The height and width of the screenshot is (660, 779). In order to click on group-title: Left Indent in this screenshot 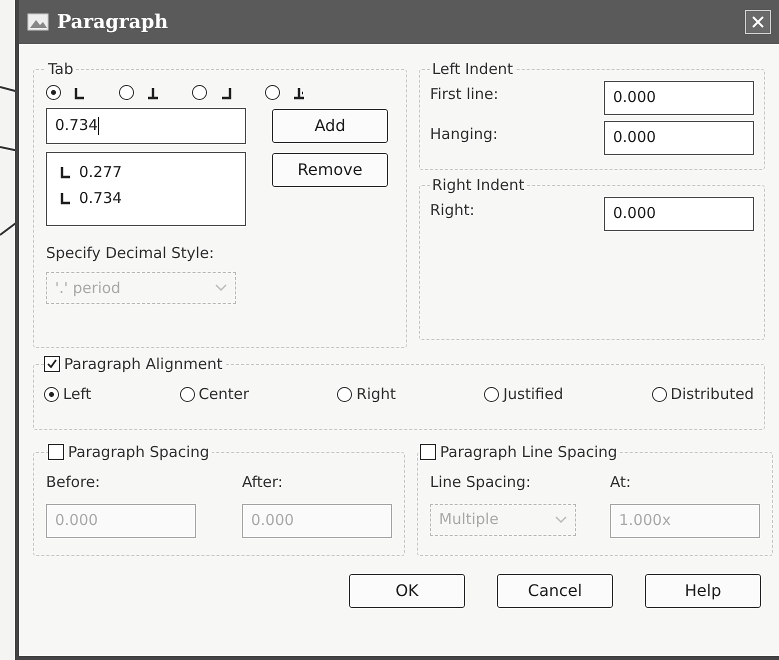, I will do `click(472, 69)`.